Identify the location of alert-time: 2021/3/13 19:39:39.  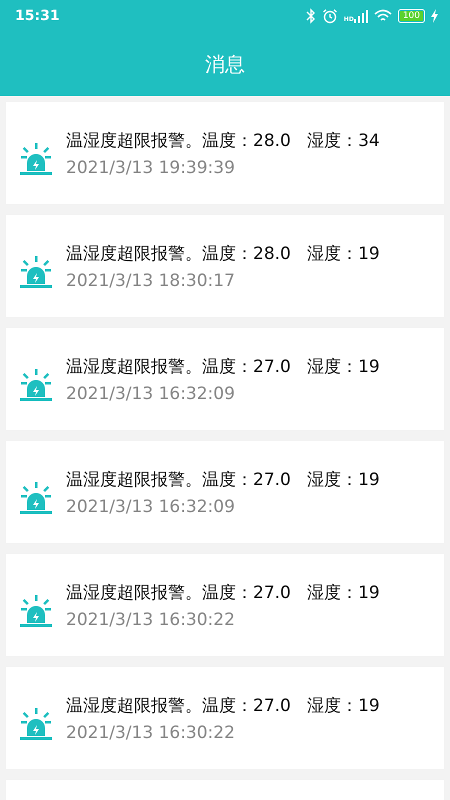
(151, 168).